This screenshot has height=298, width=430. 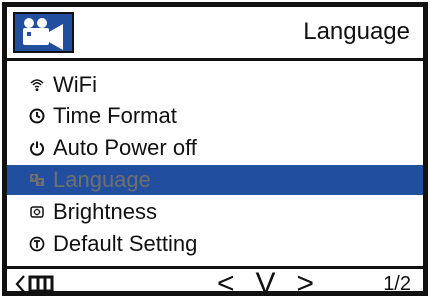 I want to click on video-camera-icon, so click(x=43, y=34).